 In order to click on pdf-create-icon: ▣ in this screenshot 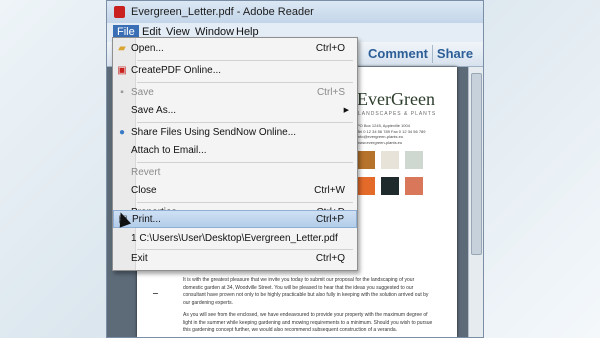, I will do `click(122, 70)`.